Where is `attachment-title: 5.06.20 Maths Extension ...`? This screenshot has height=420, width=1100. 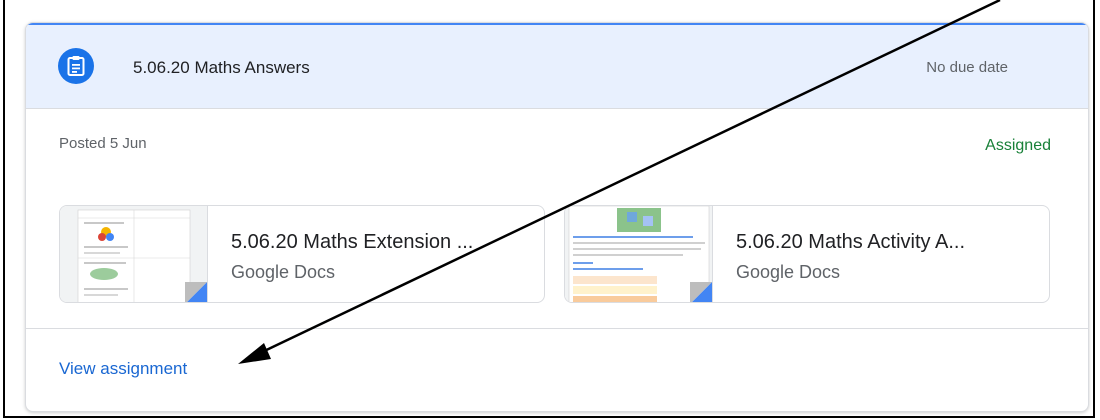
attachment-title: 5.06.20 Maths Extension ... is located at coordinates (352, 242).